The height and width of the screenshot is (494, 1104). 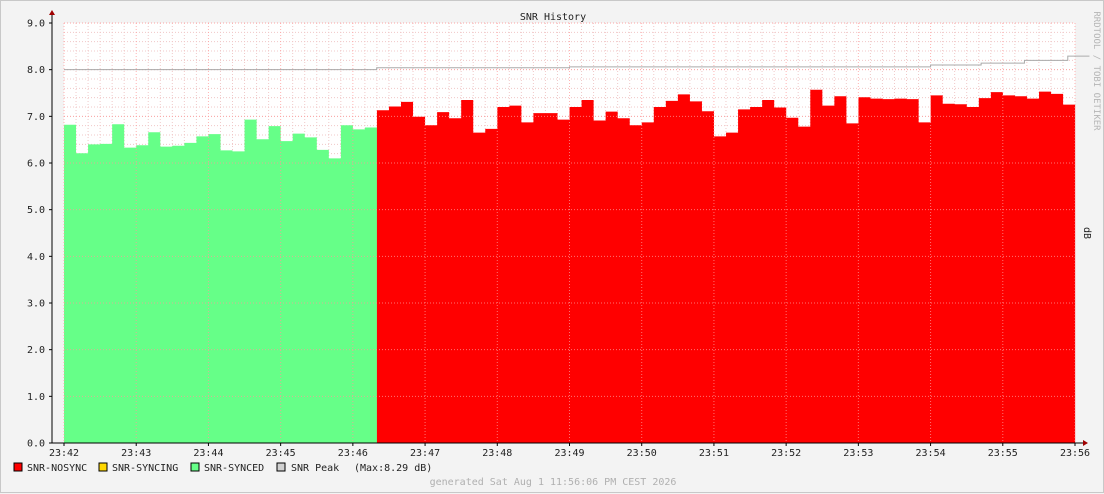 I want to click on legend-label-synced: SNR-SYNCED, so click(x=234, y=468).